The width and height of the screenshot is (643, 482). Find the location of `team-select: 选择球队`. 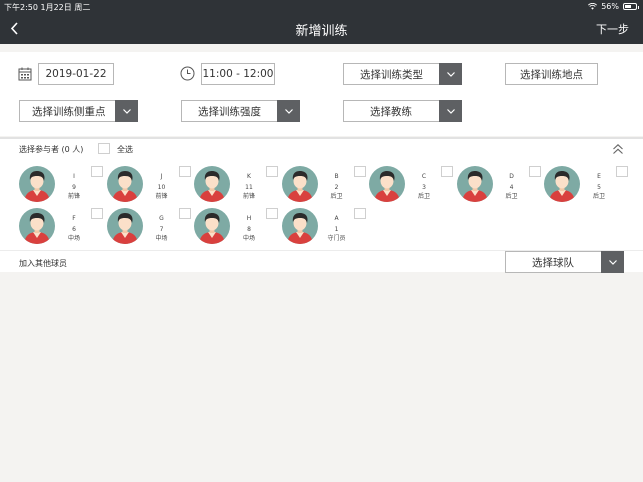

team-select: 选择球队 is located at coordinates (564, 262).